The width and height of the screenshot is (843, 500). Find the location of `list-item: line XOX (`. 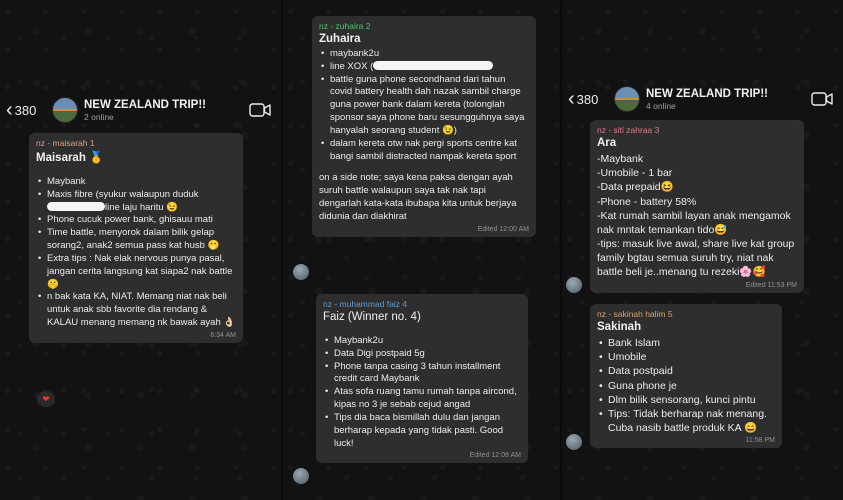

list-item: line XOX ( is located at coordinates (424, 67).